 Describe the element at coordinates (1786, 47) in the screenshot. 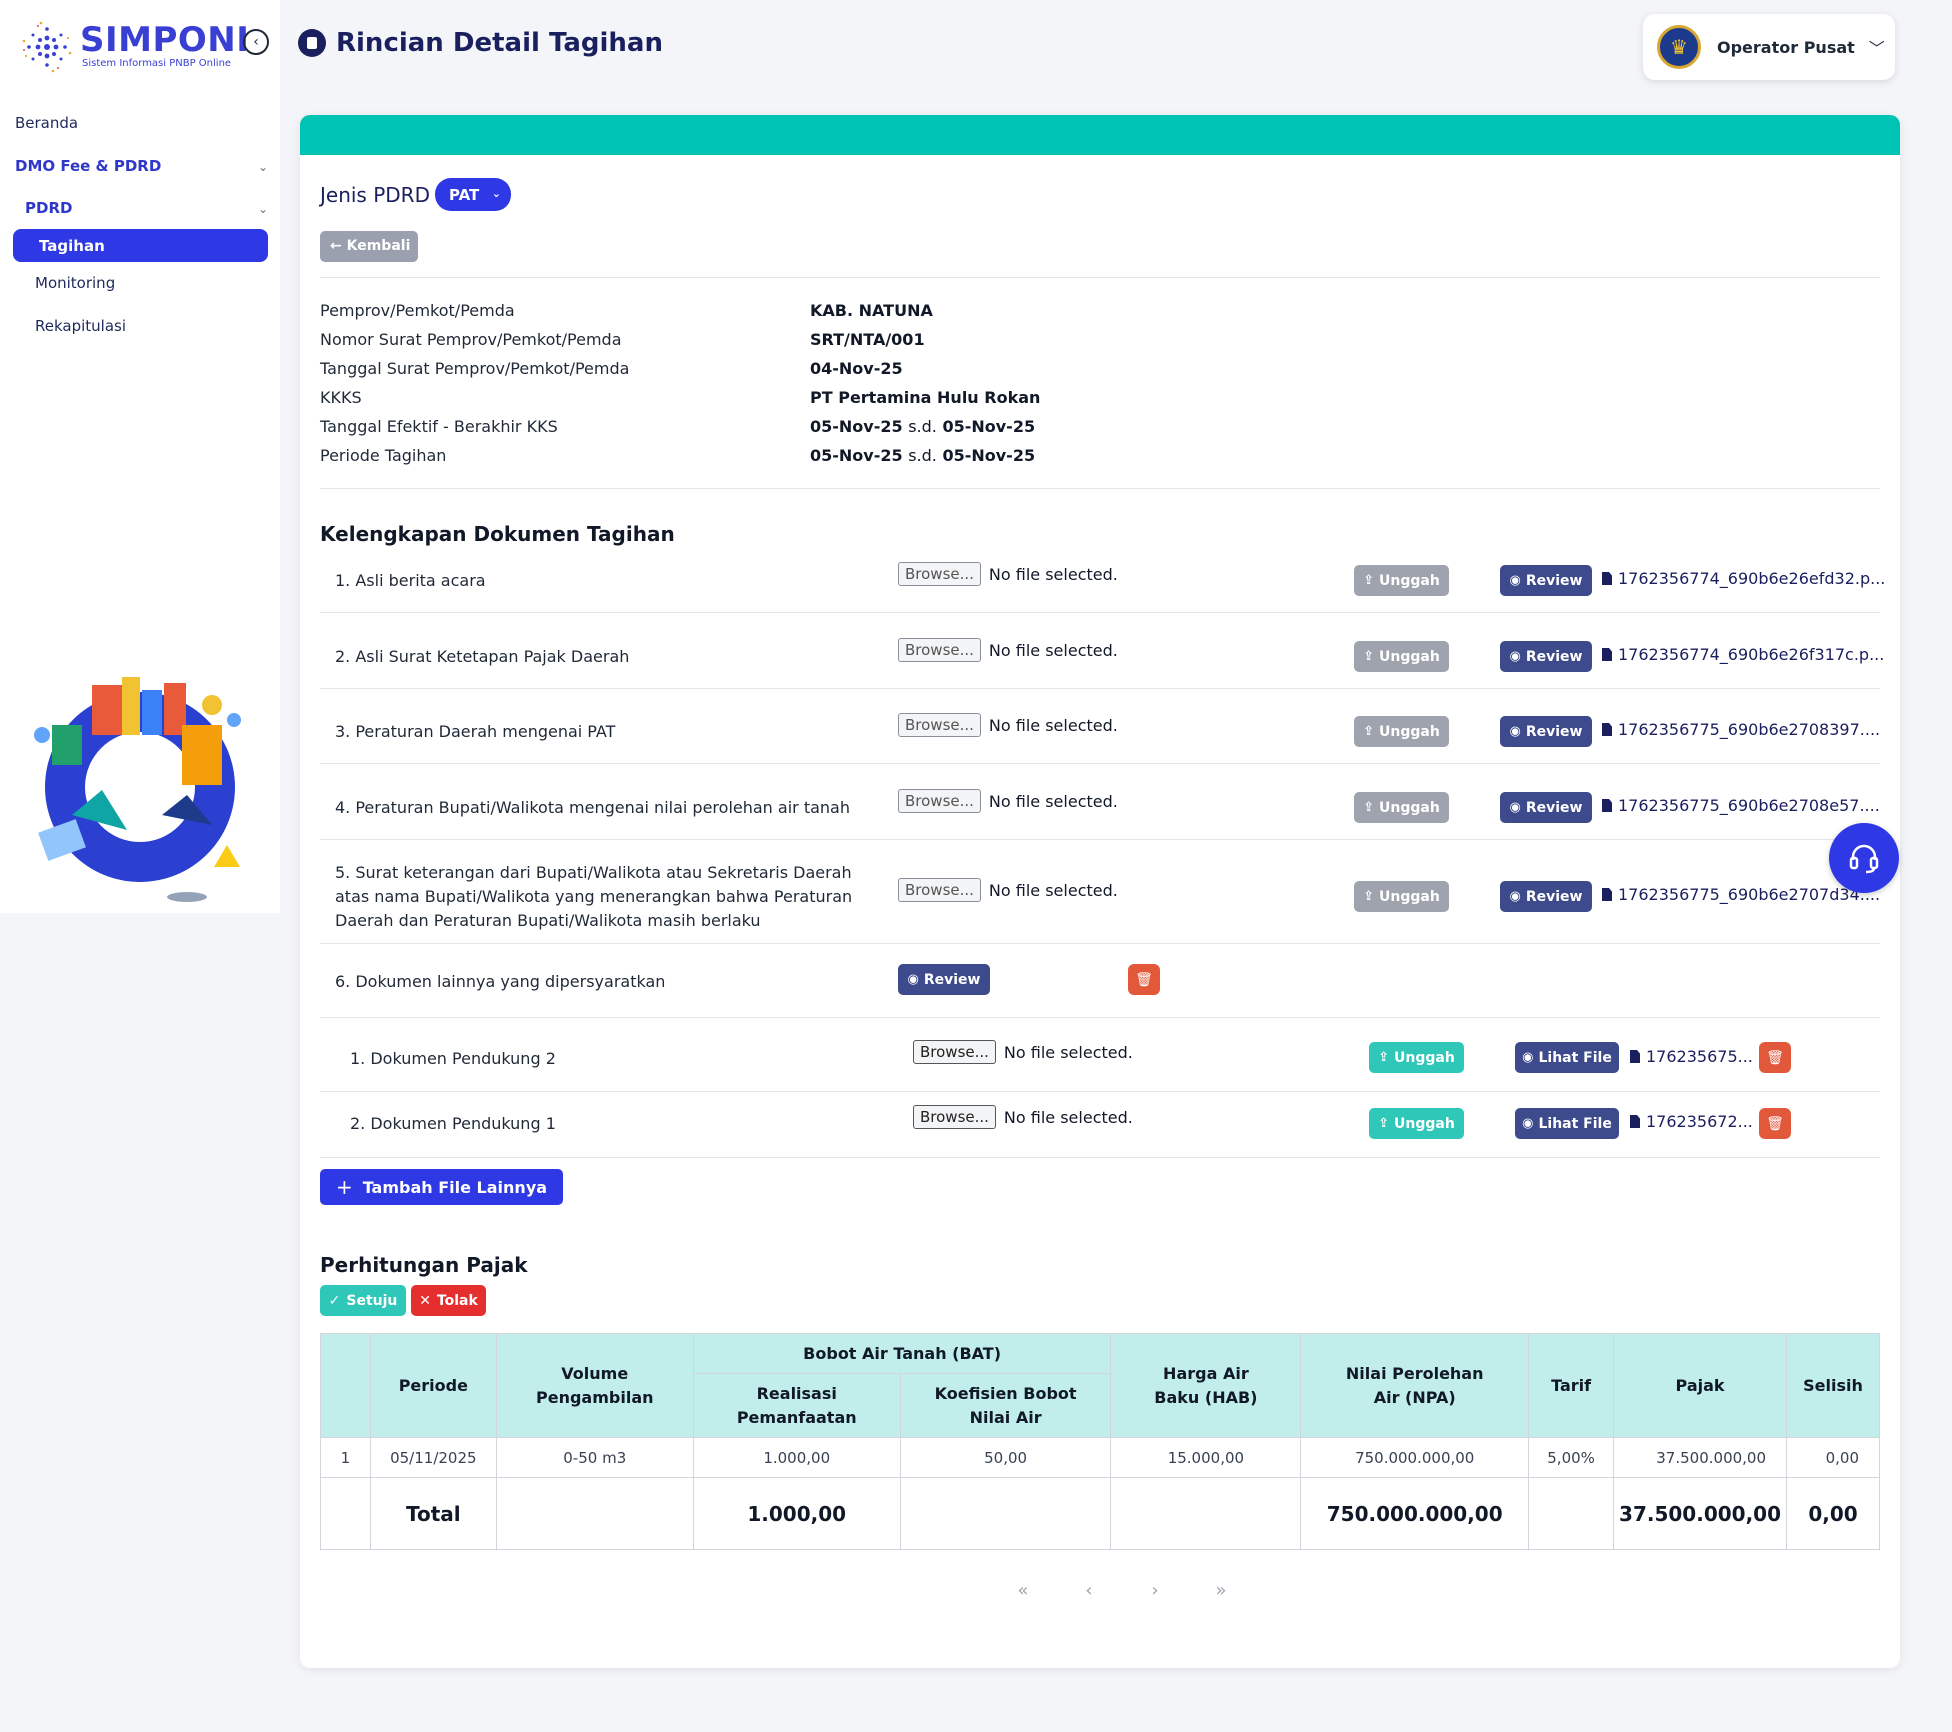

I see `user-name: Operator Pusat` at that location.